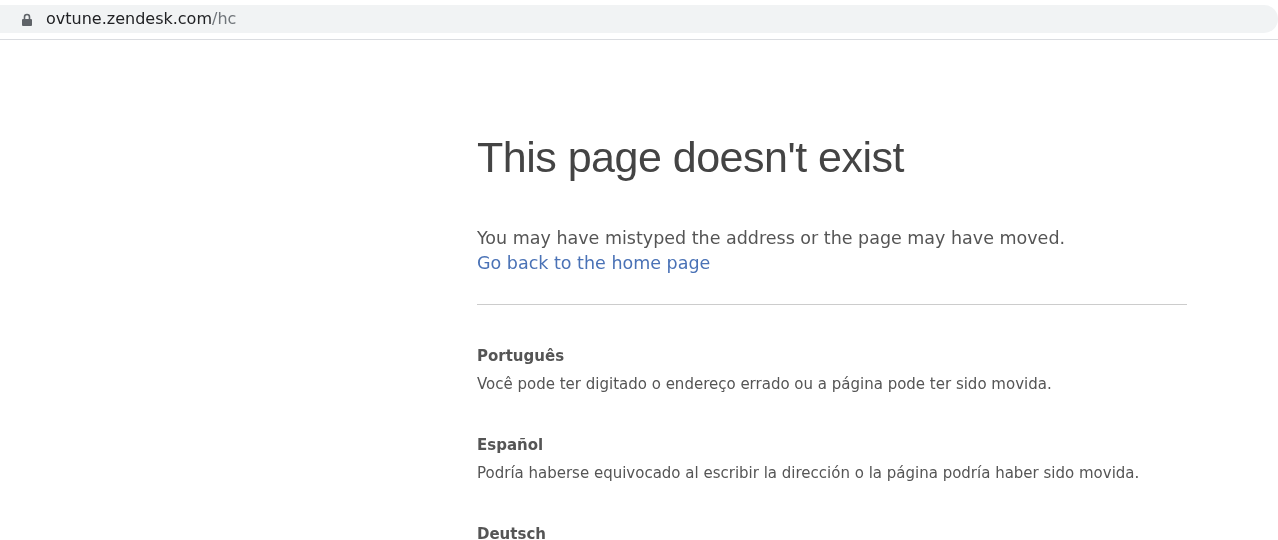  I want to click on language-heading: Español, so click(511, 445).